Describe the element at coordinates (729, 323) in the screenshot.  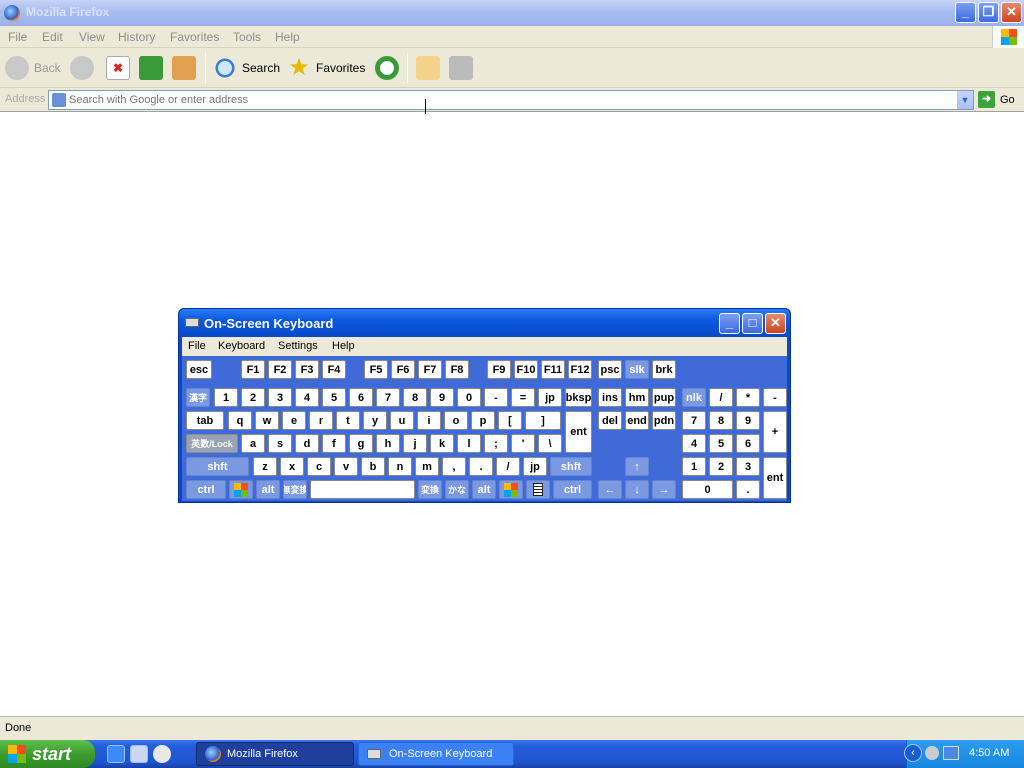
I see `osk-minimize-button: _` at that location.